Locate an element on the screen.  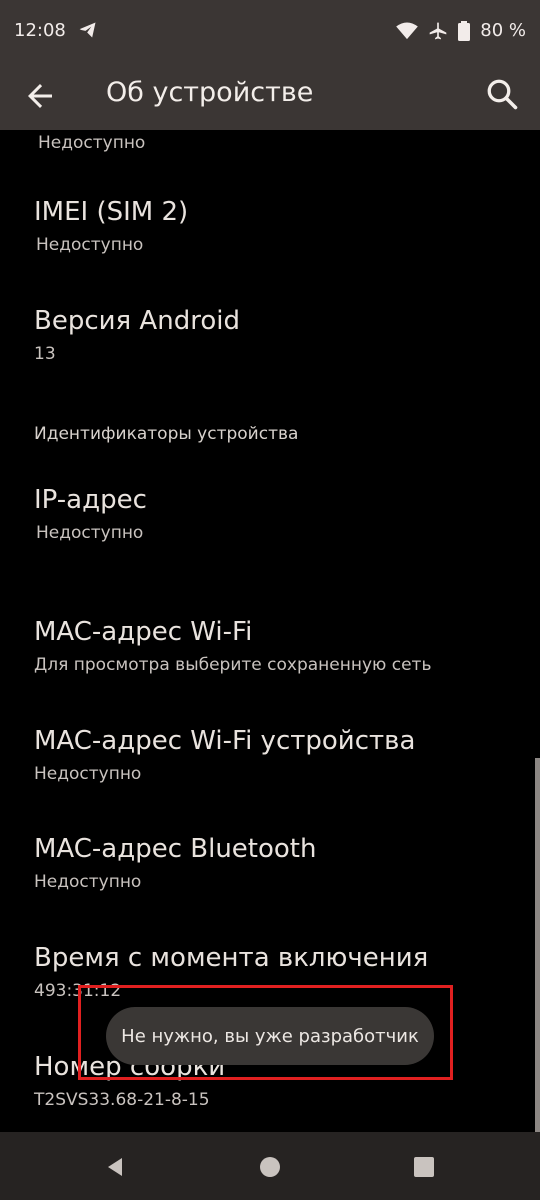
scrollbar is located at coordinates (537, 945).